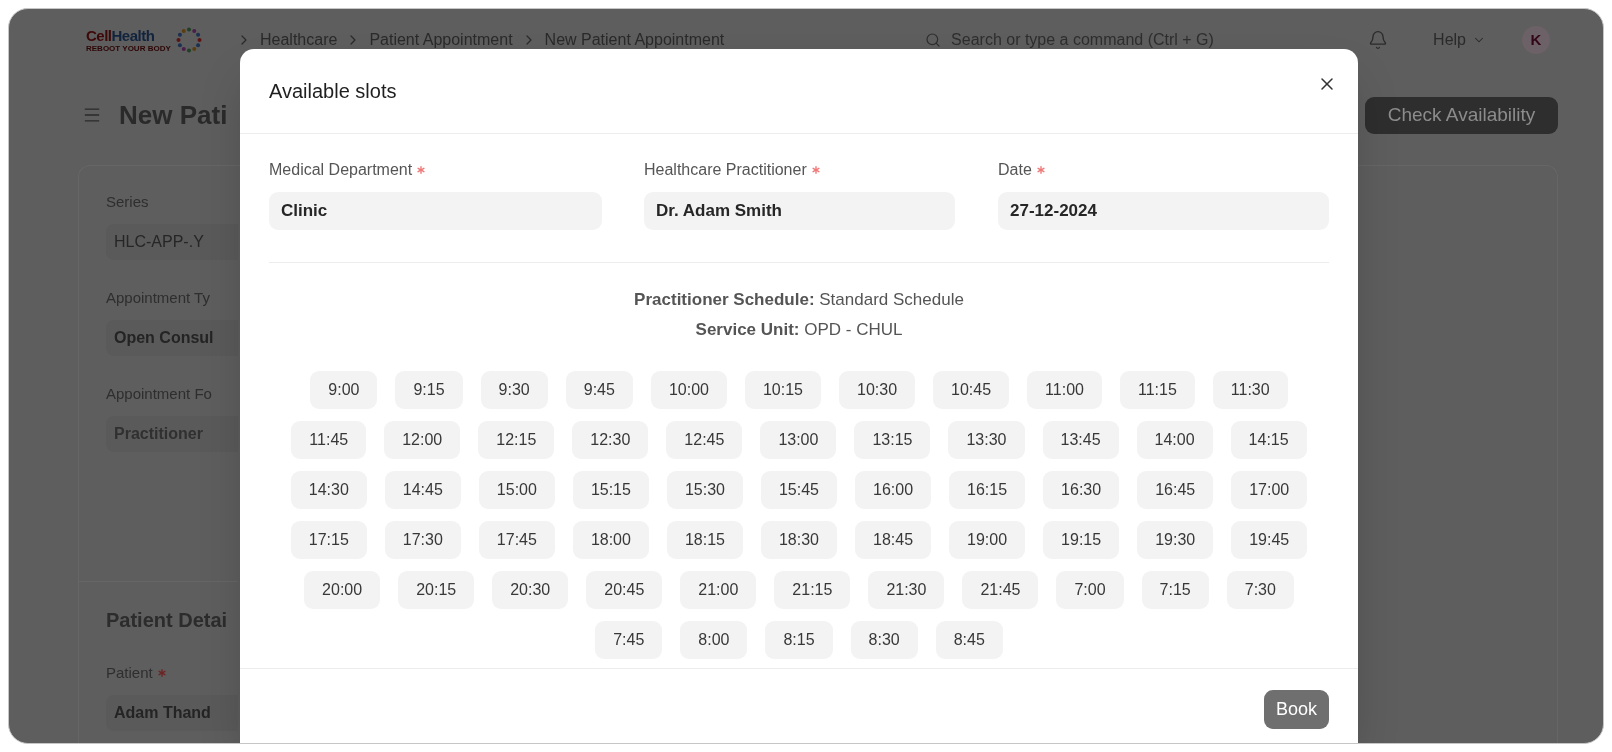  What do you see at coordinates (971, 390) in the screenshot?
I see `time-slot-button: 10:45` at bounding box center [971, 390].